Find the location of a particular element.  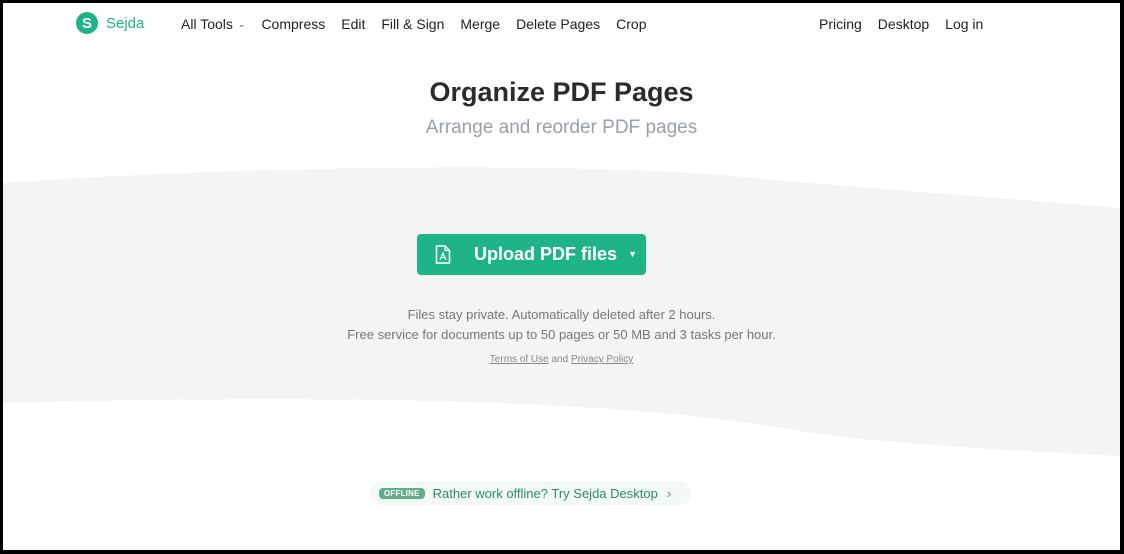

nav-all-tools-label: All Tools is located at coordinates (207, 24).